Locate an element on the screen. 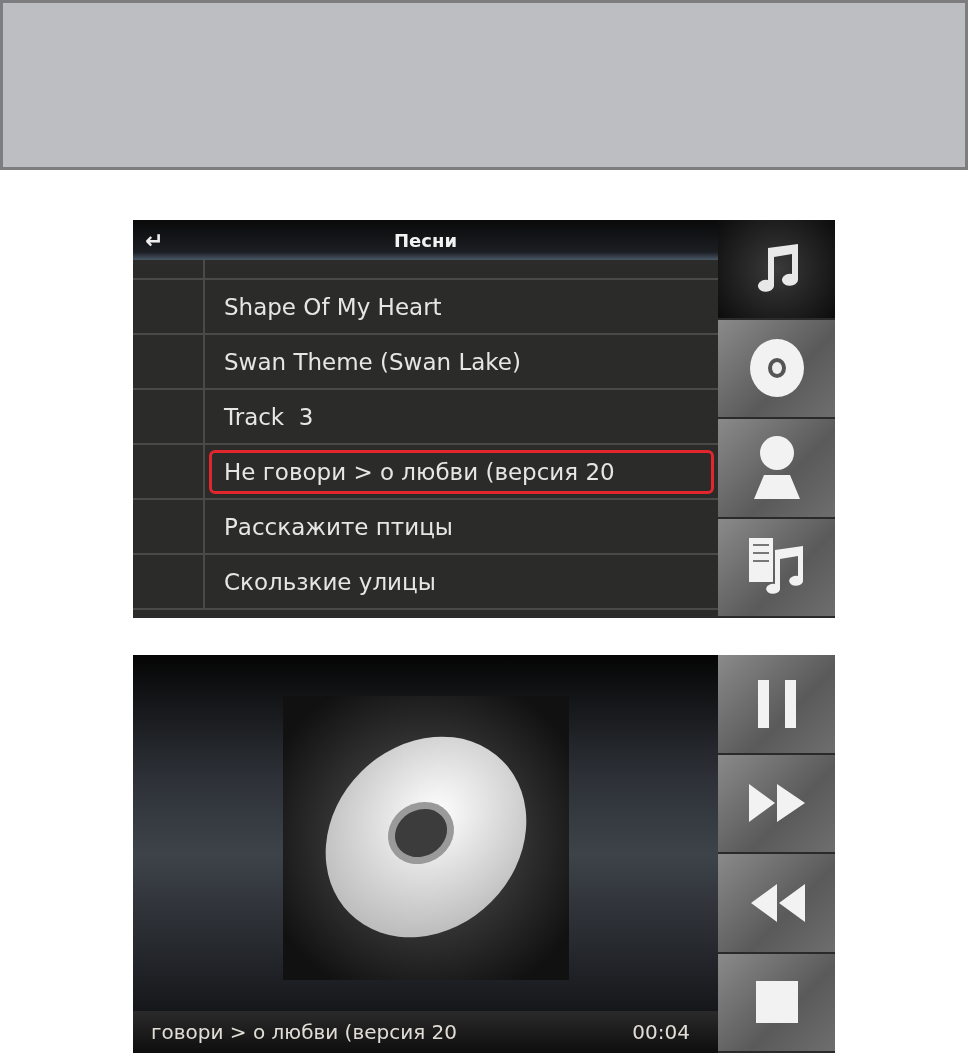 The height and width of the screenshot is (1053, 968). forward-button is located at coordinates (776, 804).